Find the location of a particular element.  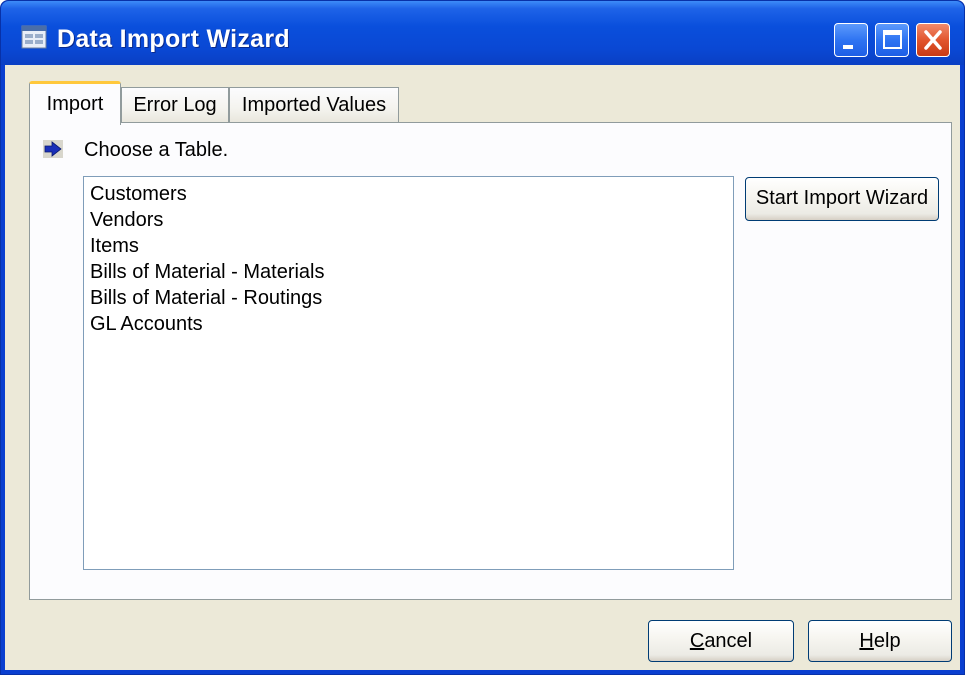

maximize-button is located at coordinates (892, 40).